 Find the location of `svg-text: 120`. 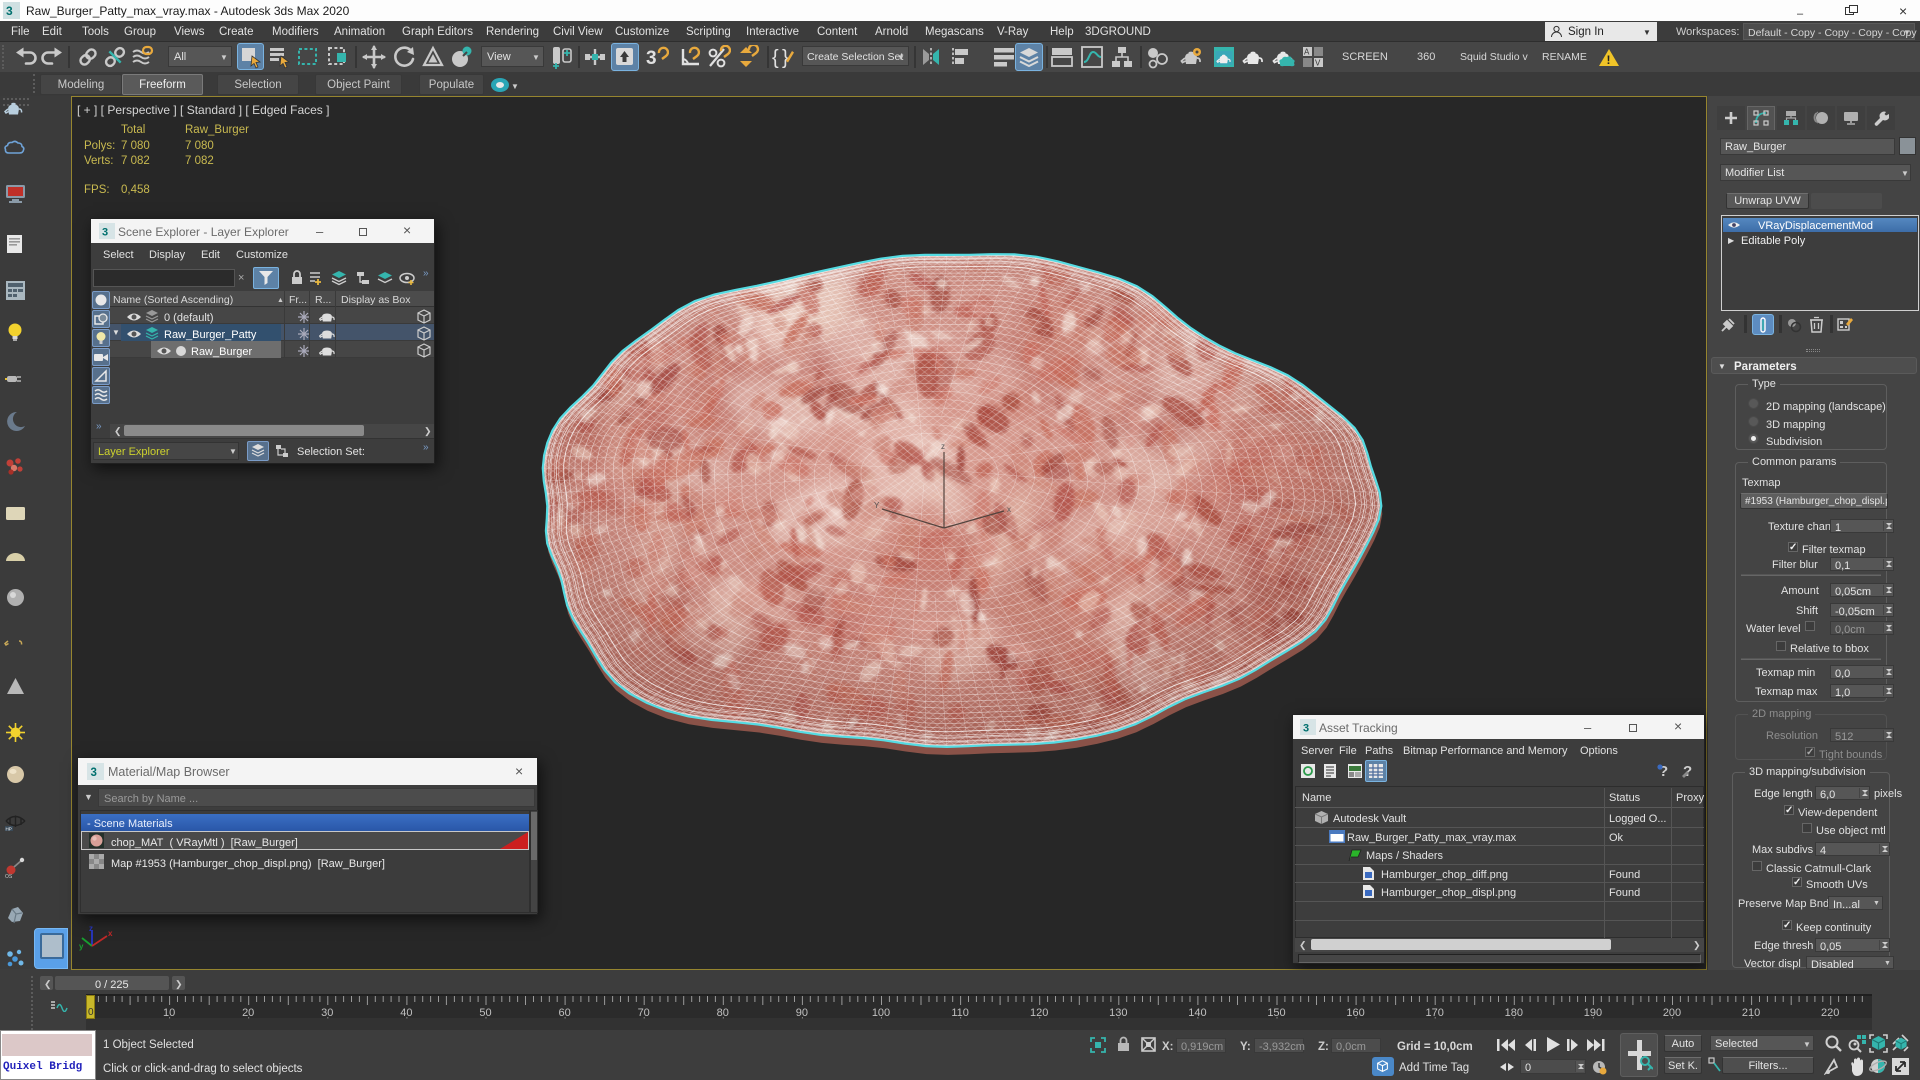

svg-text: 120 is located at coordinates (1039, 1013).